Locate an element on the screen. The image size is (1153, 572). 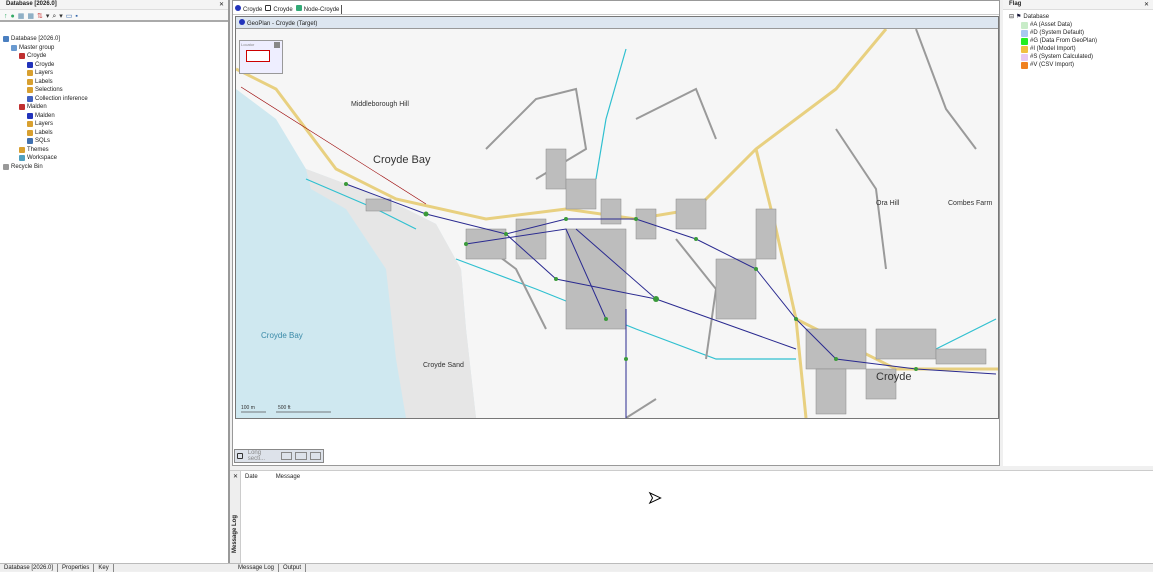
tab-croyde-geoplan: Croyde is located at coordinates (279, 9).